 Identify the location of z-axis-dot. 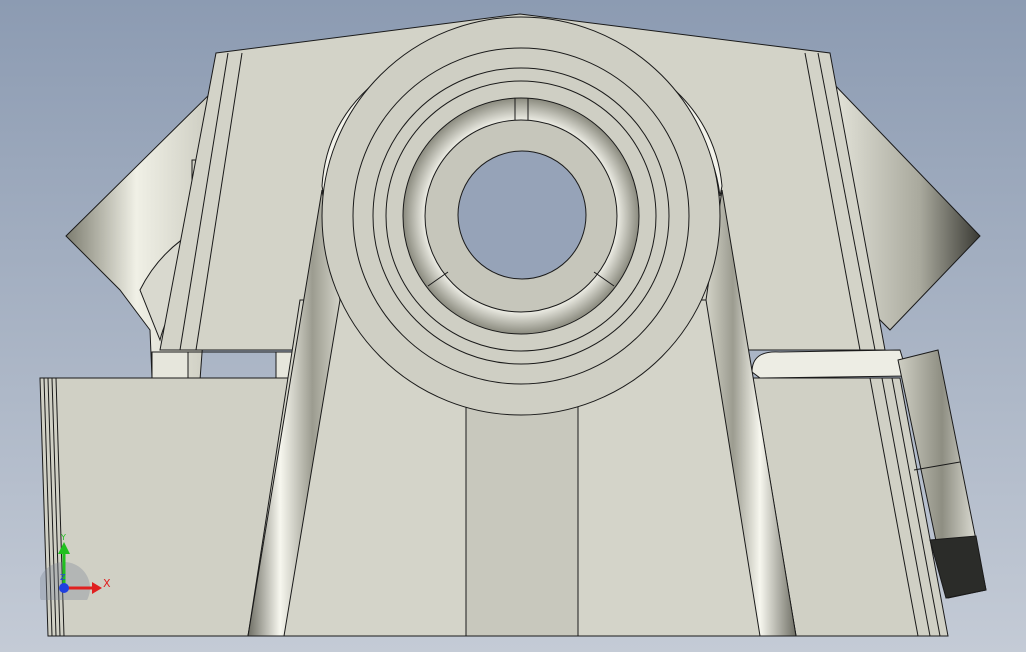
(64, 588).